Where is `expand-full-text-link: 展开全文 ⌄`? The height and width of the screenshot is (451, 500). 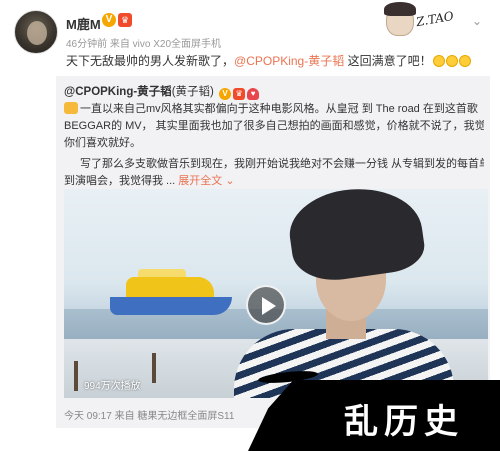 expand-full-text-link: 展开全文 ⌄ is located at coordinates (204, 181).